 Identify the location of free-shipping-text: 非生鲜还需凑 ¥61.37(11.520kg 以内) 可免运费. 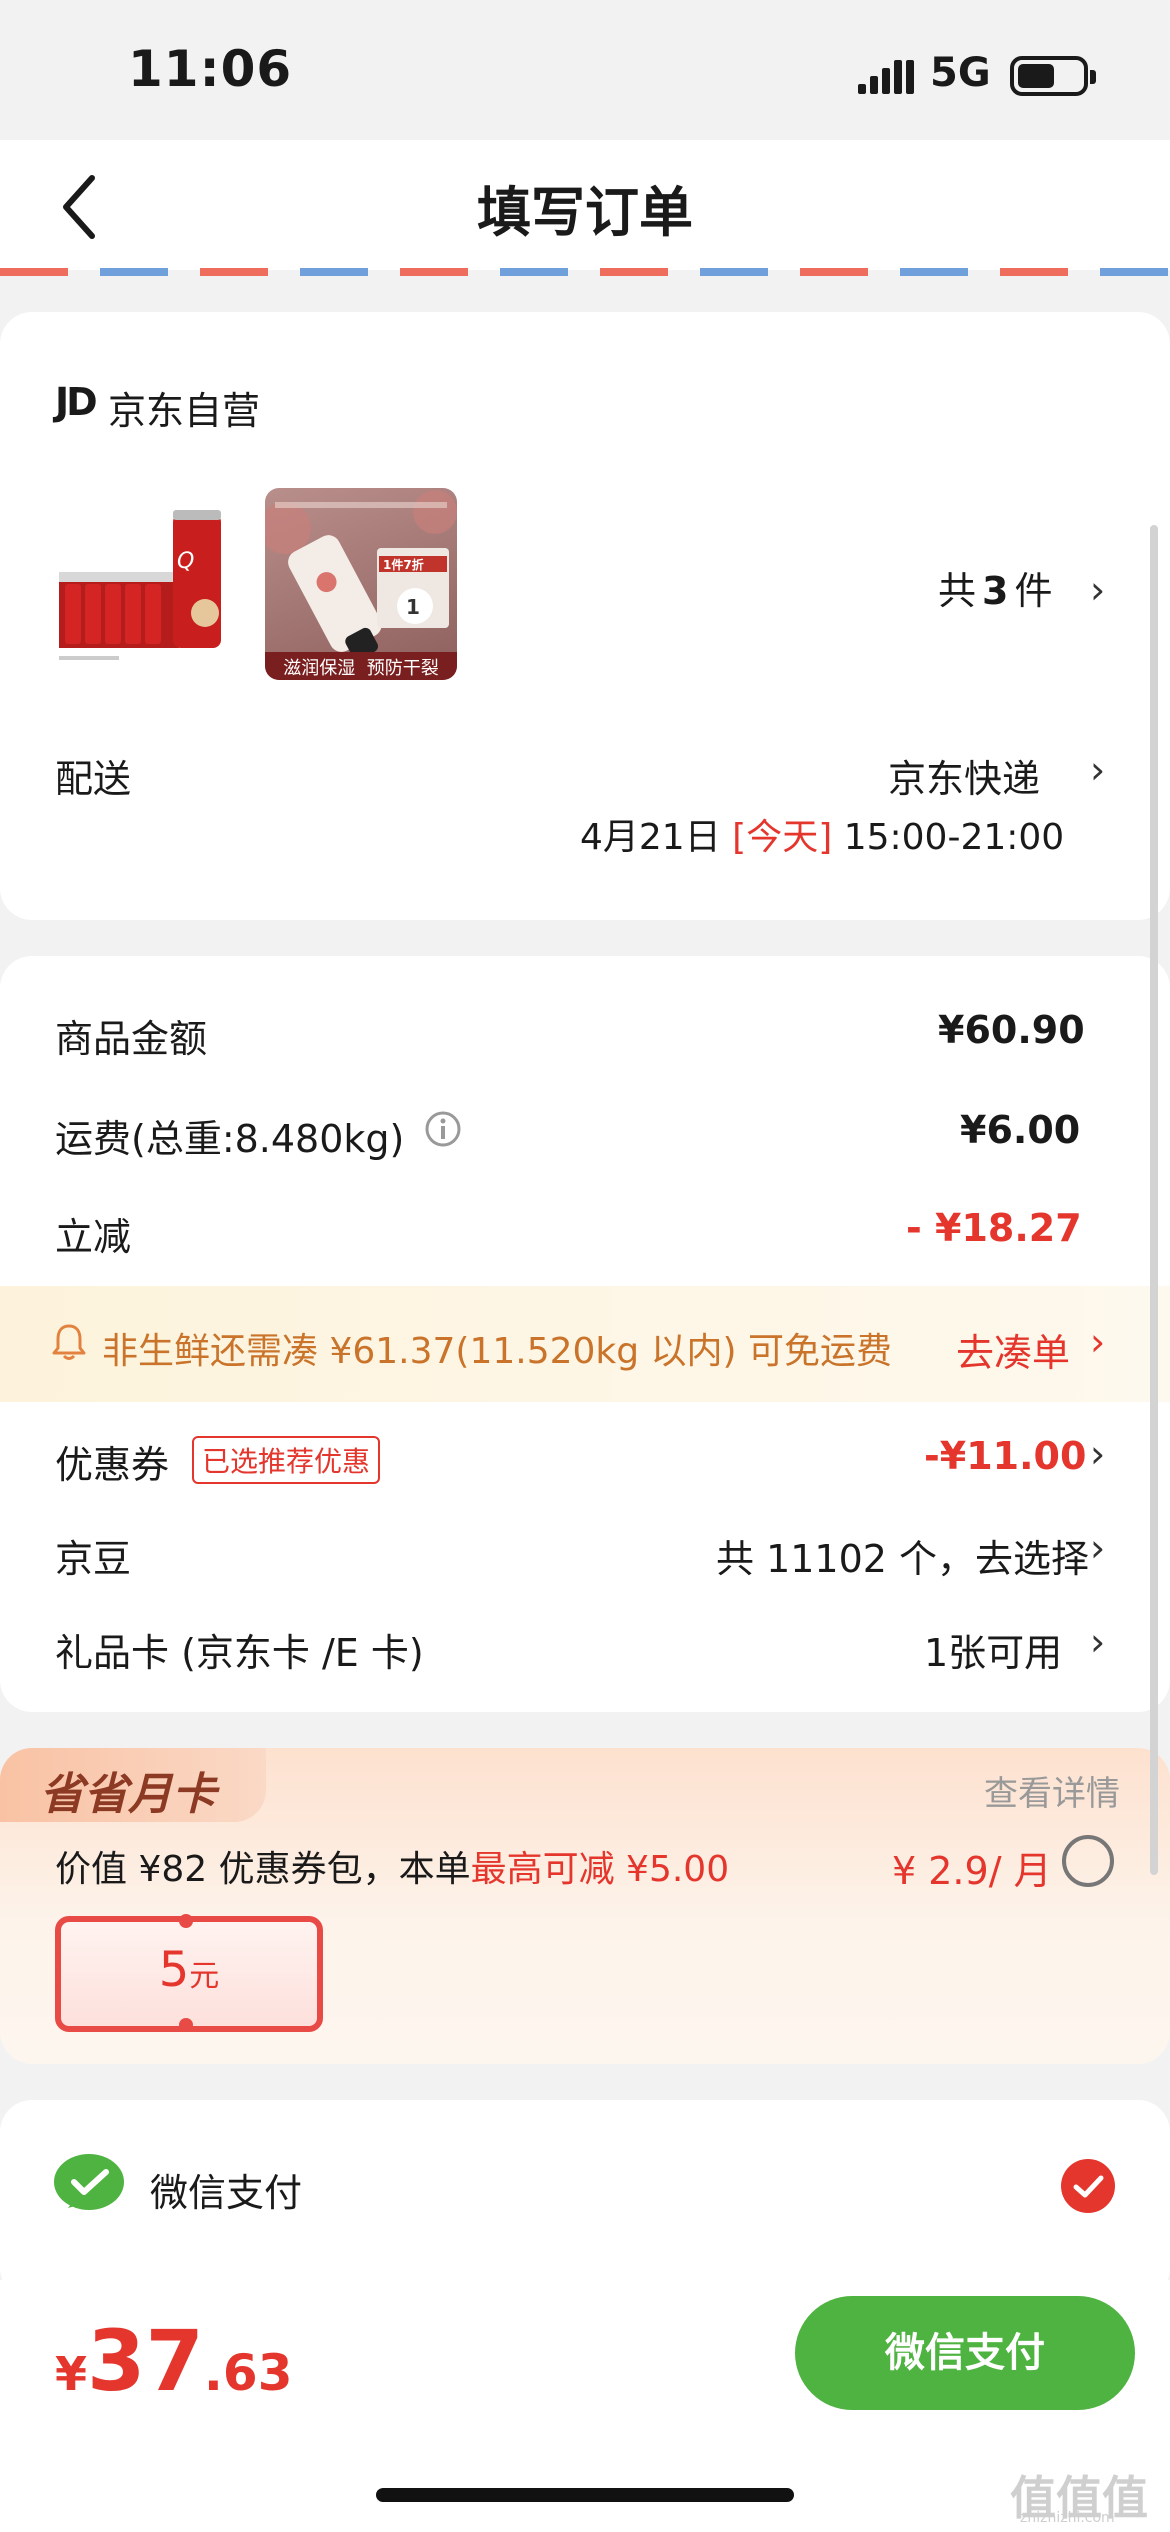
(497, 1351).